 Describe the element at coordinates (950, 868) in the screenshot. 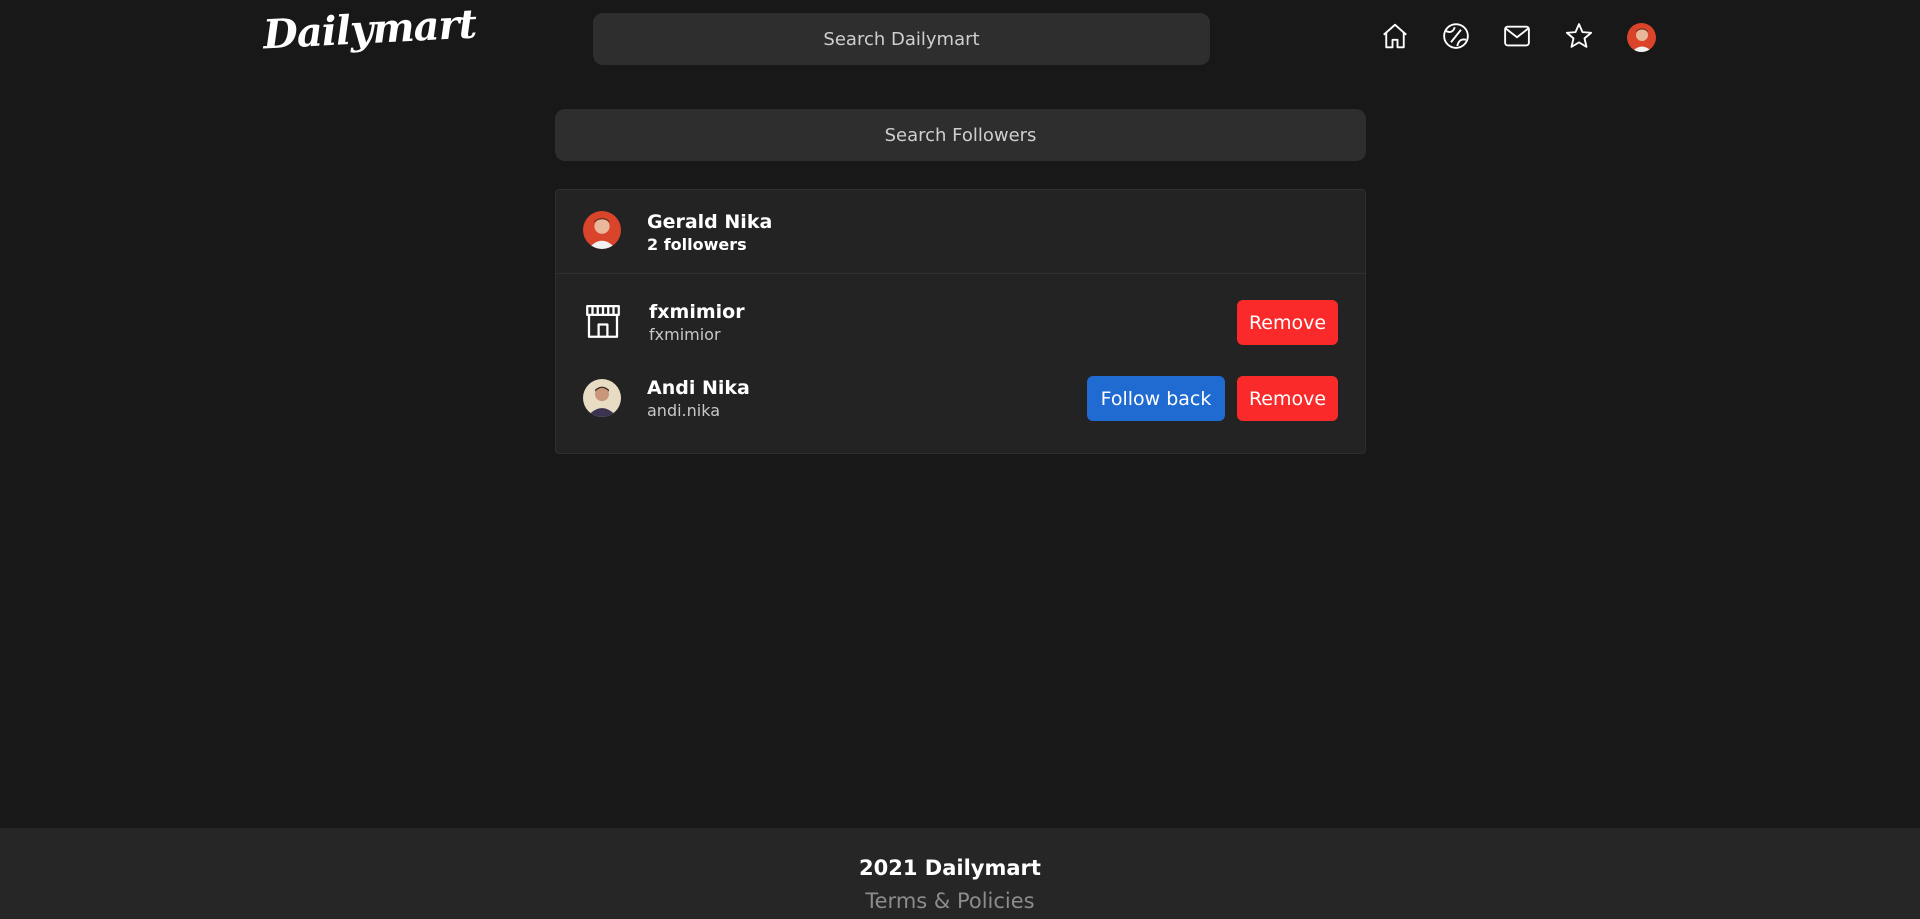

I see `footer-copyright: 2021 Dailymart` at that location.